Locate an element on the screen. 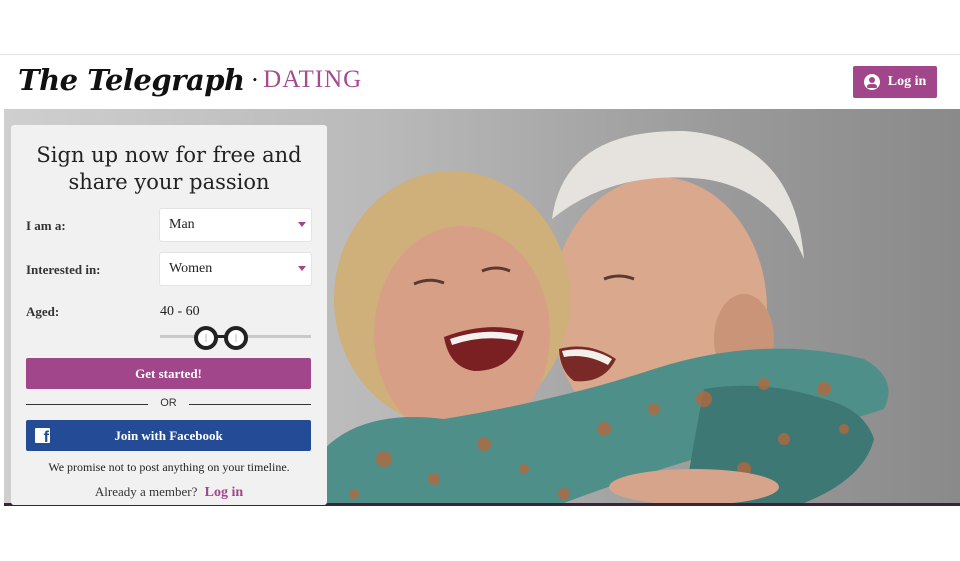 The width and height of the screenshot is (960, 561). get-started-label: Get started! is located at coordinates (168, 373).